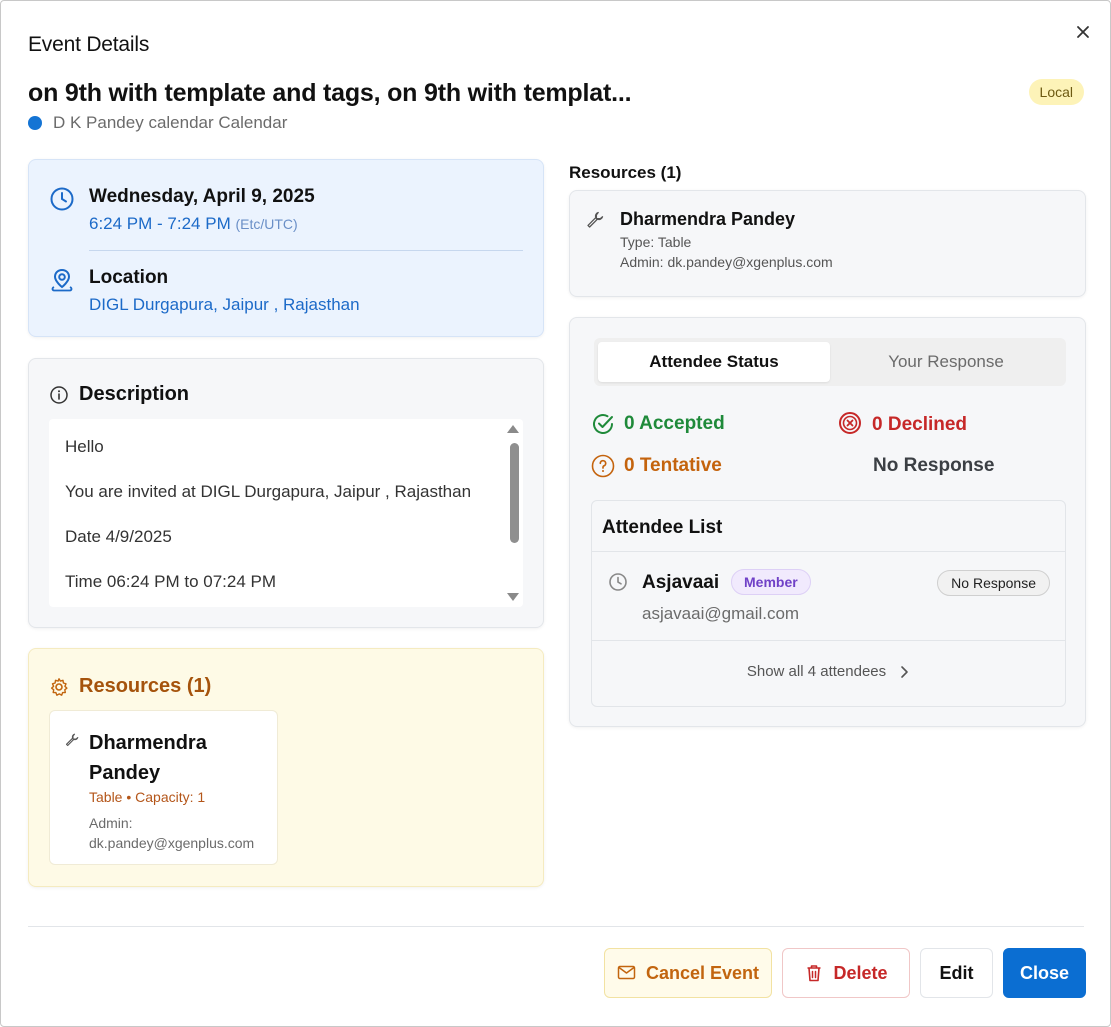 The height and width of the screenshot is (1027, 1111). I want to click on resource-admin-email: dk.pandey@xgenplus.com, so click(172, 843).